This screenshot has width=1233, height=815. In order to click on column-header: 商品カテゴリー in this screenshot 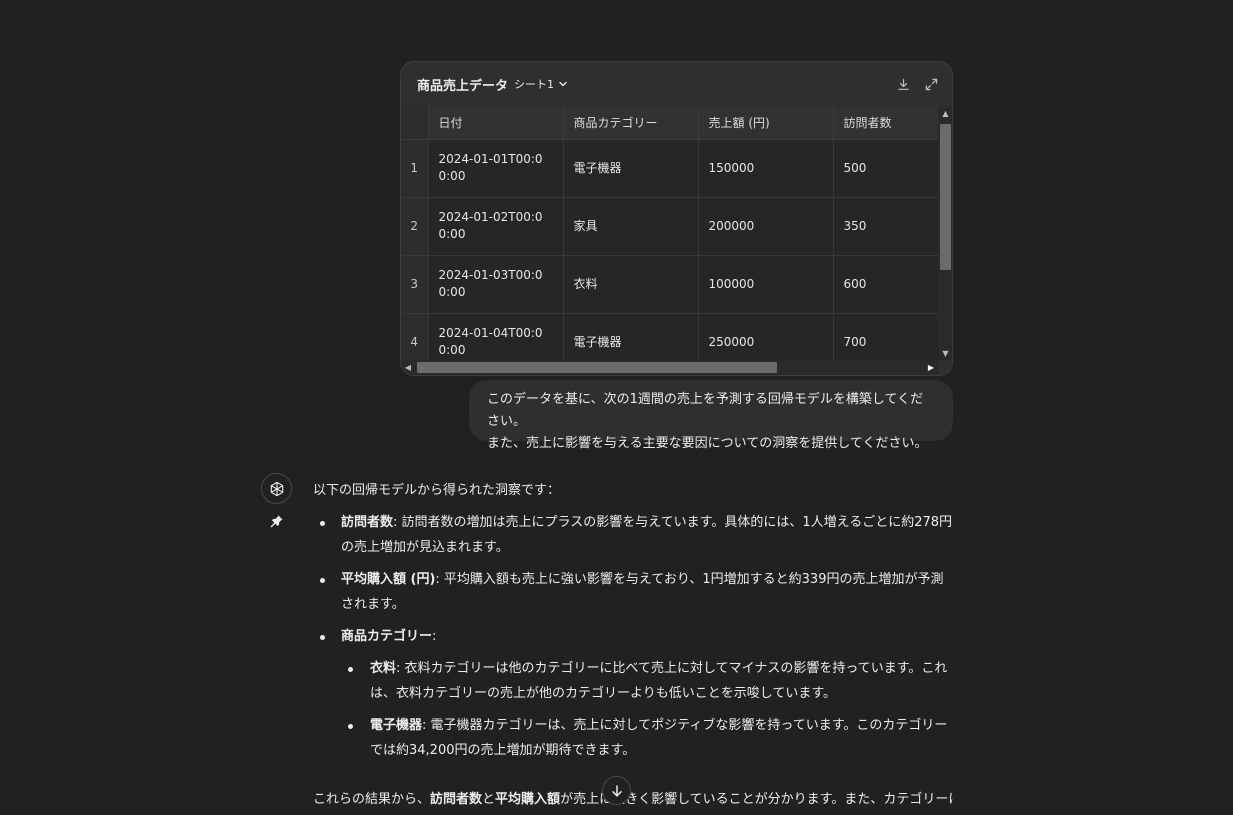, I will do `click(631, 123)`.